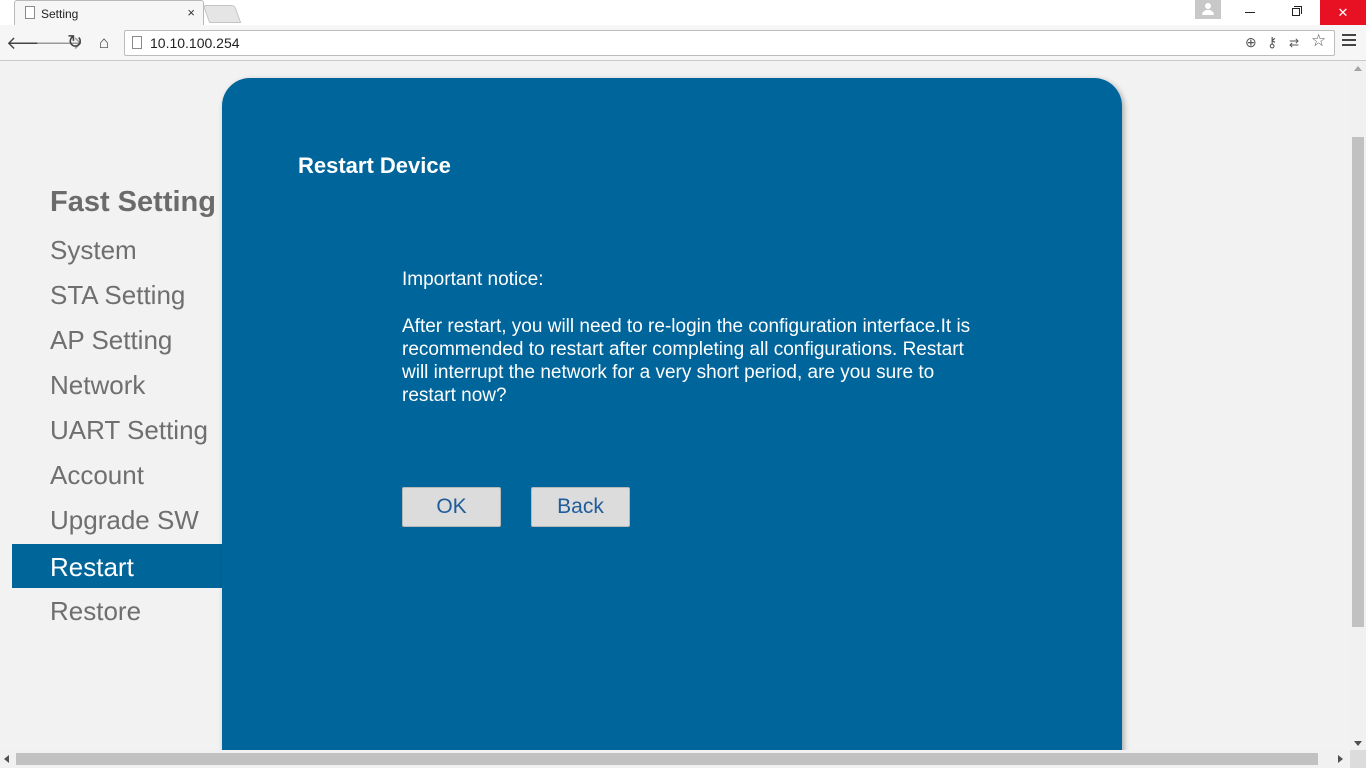 The image size is (1366, 768). I want to click on new-tab-button, so click(222, 14).